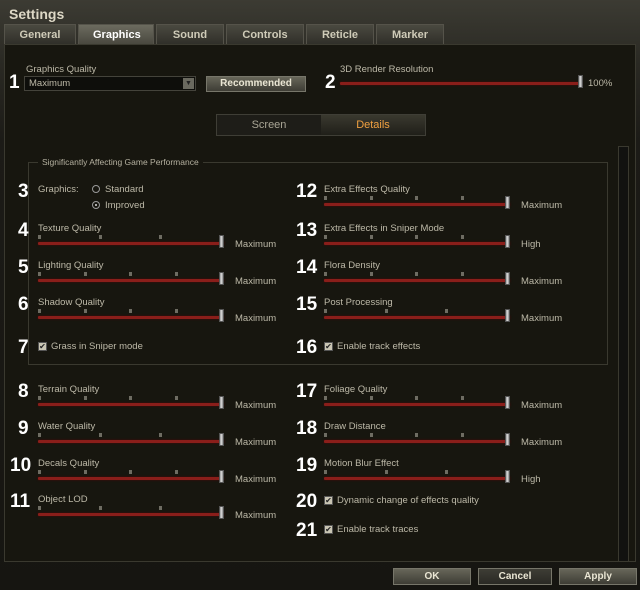 Image resolution: width=640 pixels, height=590 pixels. Describe the element at coordinates (188, 83) in the screenshot. I see `chevron-down-icon: ▼` at that location.